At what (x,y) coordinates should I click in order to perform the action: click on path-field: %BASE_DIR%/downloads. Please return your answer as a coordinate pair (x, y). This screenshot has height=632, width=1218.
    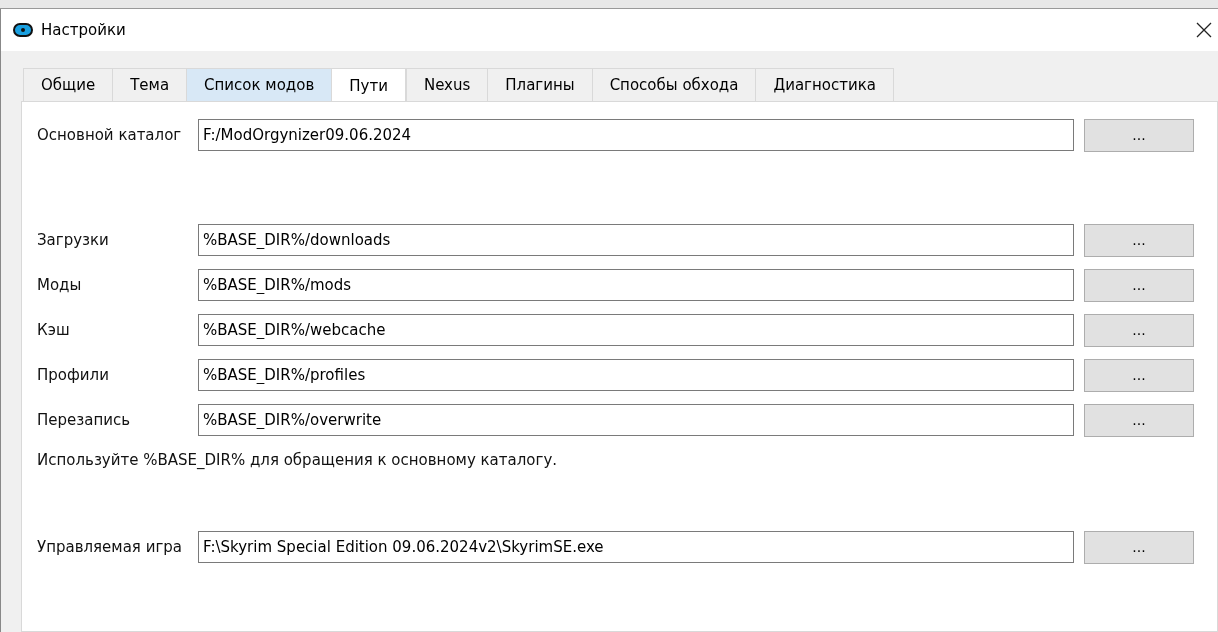
    Looking at the image, I should click on (636, 240).